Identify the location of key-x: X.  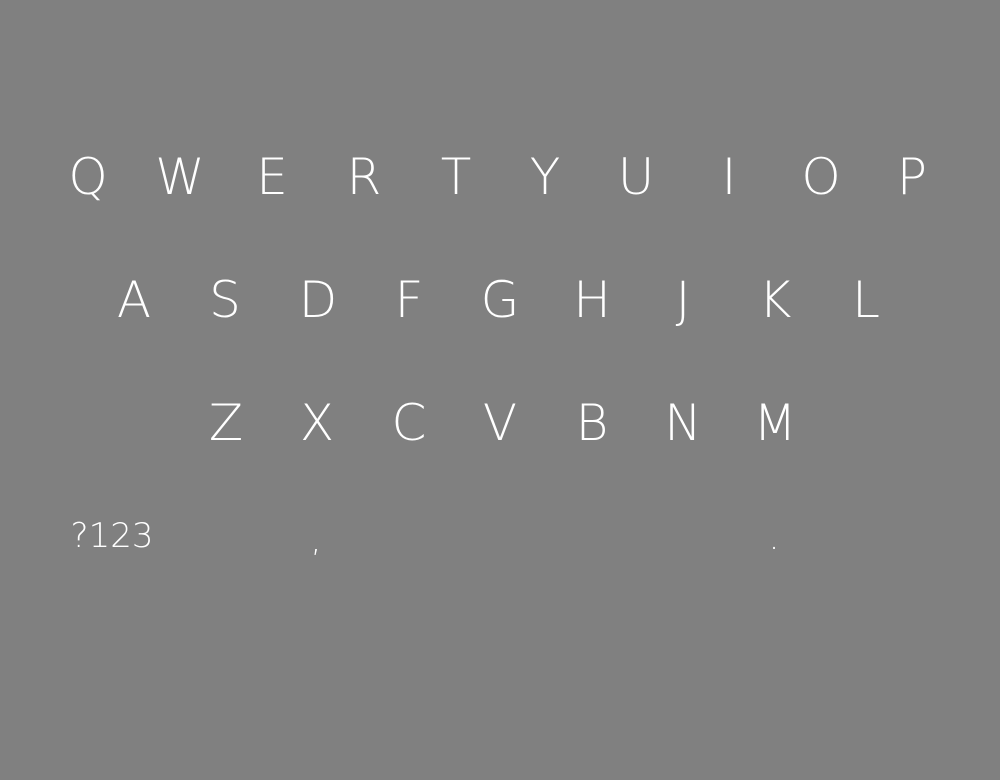
(317, 423).